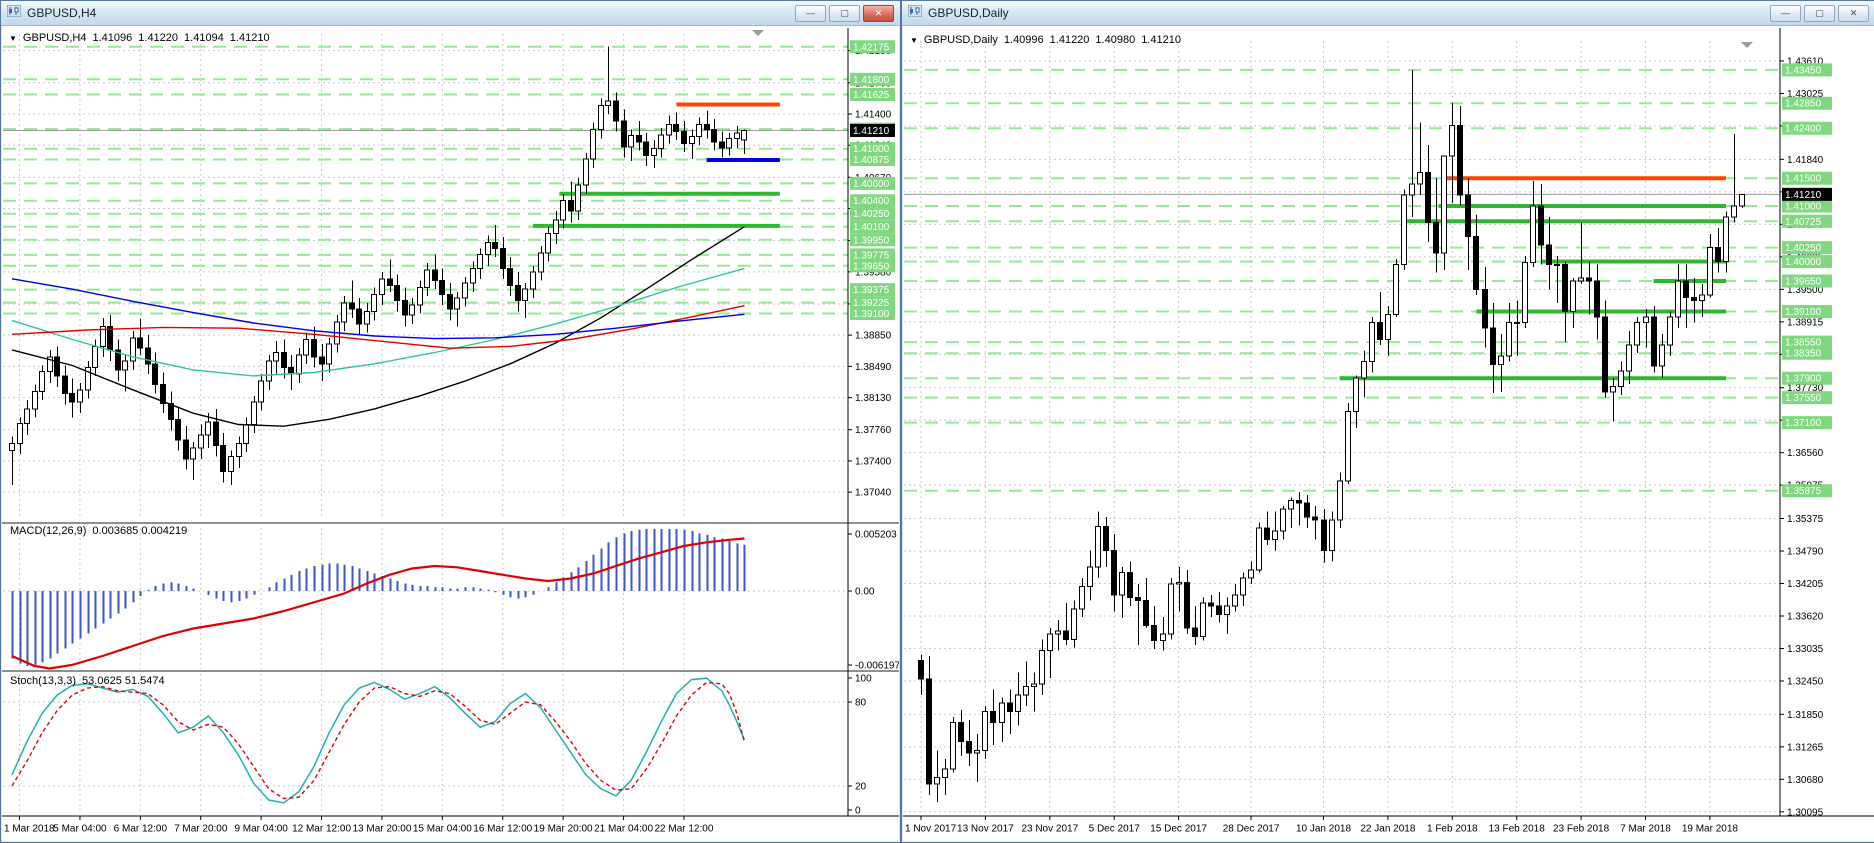  Describe the element at coordinates (1251, 829) in the screenshot. I see `svg-text: 28 Dec 2017` at that location.